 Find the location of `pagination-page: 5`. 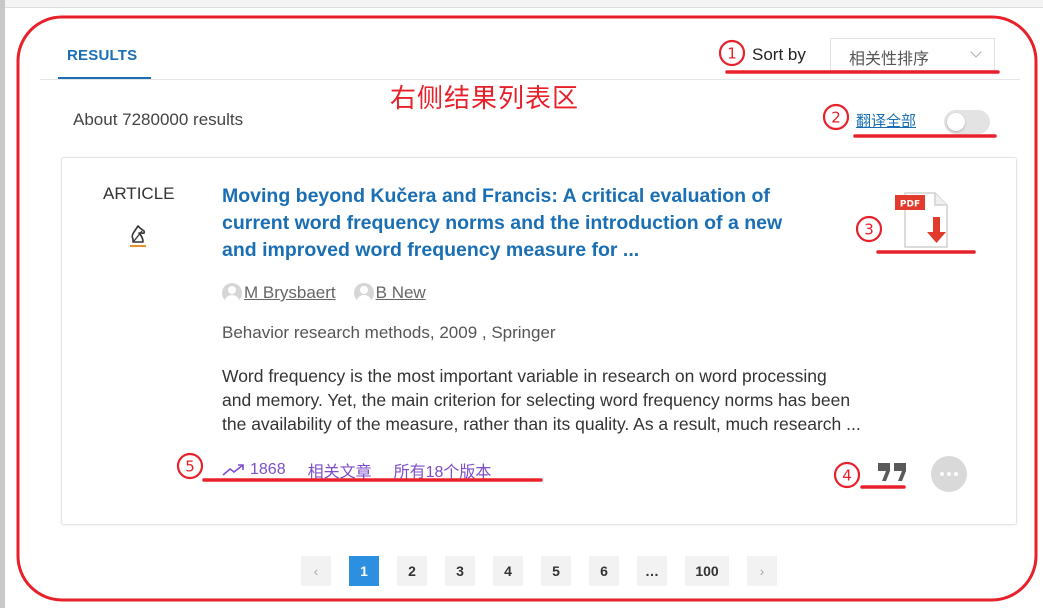

pagination-page: 5 is located at coordinates (556, 571).